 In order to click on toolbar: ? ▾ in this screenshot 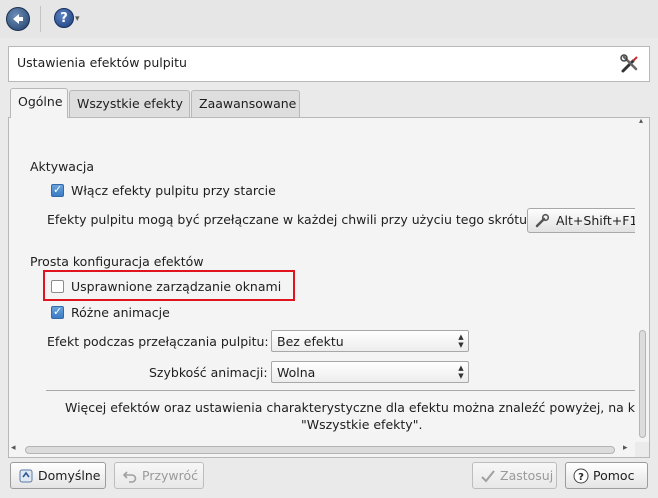, I will do `click(329, 19)`.